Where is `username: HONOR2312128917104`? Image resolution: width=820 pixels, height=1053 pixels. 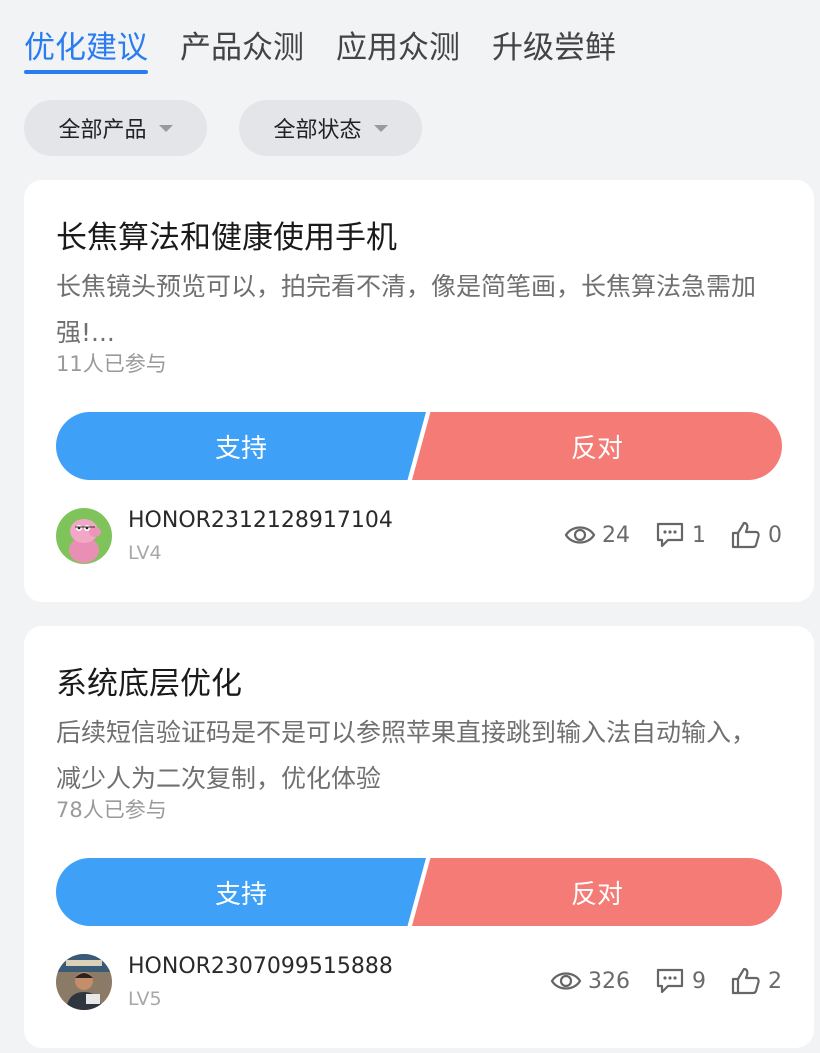
username: HONOR2312128917104 is located at coordinates (260, 520).